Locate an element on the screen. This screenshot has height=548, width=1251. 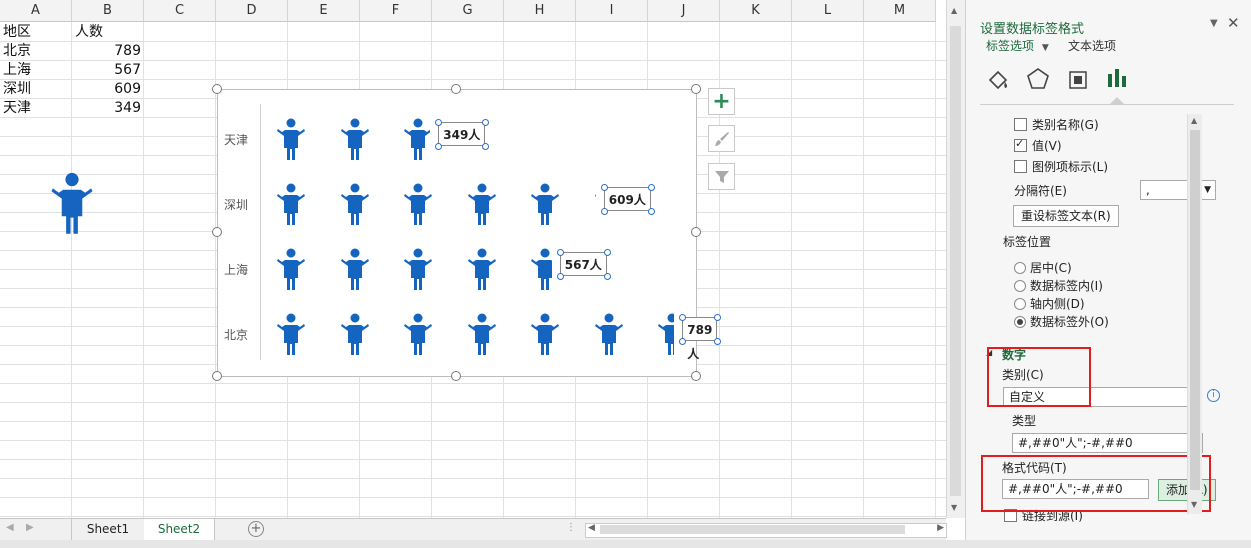
add-sheet-icon: + is located at coordinates (256, 529).